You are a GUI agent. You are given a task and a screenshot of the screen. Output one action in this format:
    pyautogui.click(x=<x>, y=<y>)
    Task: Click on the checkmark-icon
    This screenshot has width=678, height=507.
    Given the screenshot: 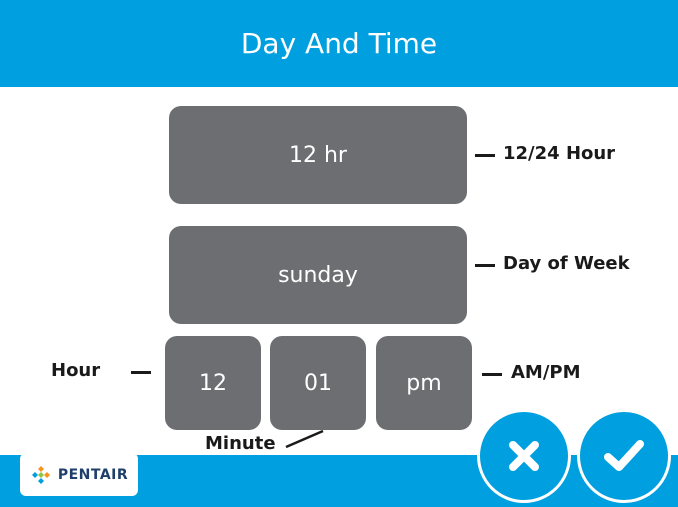 What is the action you would take?
    pyautogui.click(x=624, y=455)
    